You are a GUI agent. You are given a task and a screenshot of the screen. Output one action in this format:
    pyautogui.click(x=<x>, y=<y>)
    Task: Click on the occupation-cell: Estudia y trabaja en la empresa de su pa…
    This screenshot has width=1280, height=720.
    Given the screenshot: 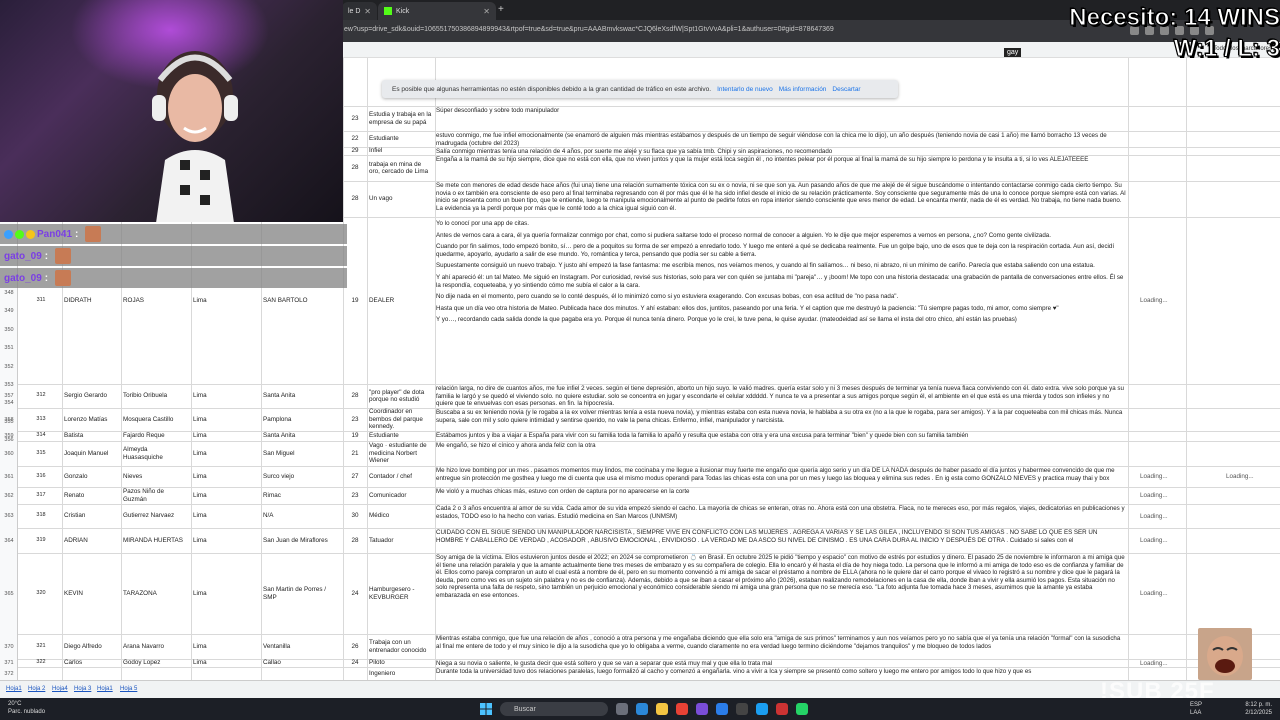 What is the action you would take?
    pyautogui.click(x=401, y=118)
    